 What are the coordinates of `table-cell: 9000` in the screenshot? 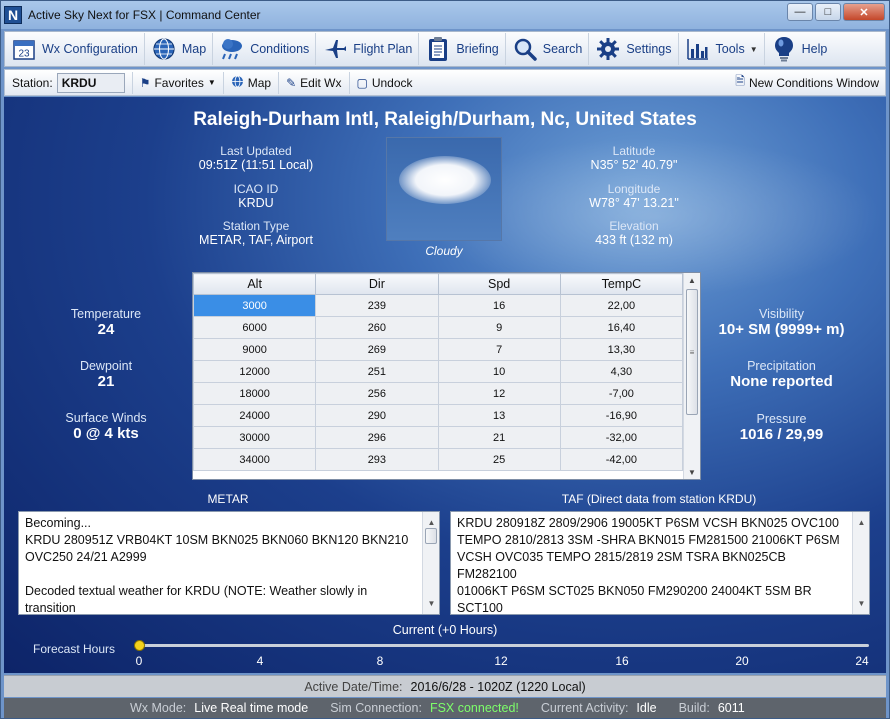 It's located at (254, 349).